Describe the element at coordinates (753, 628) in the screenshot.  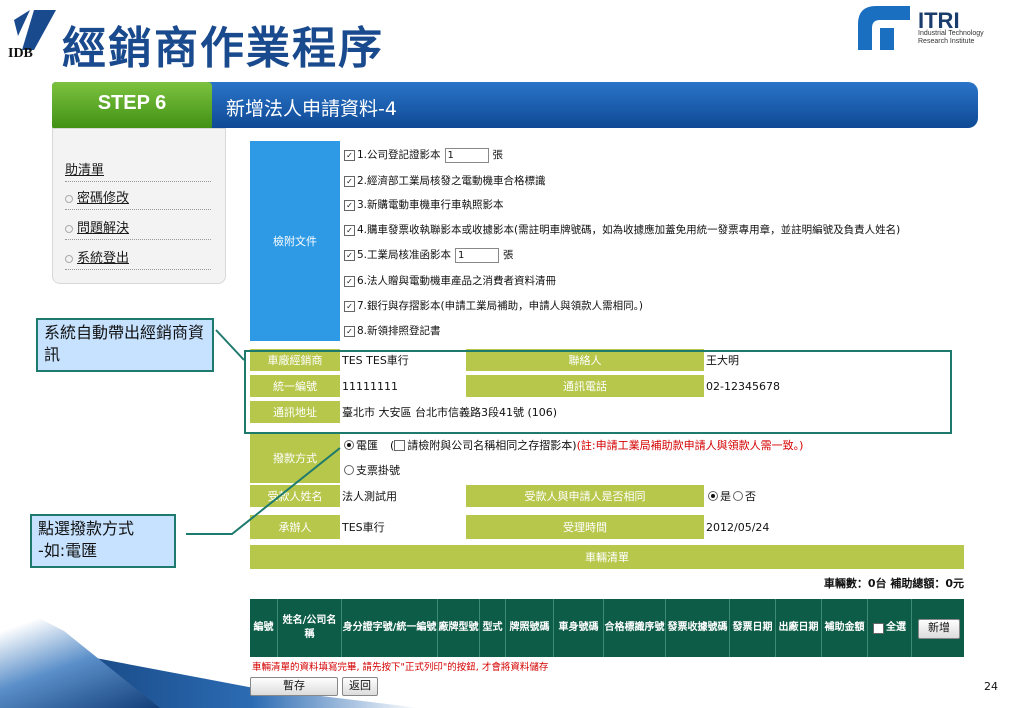
I see `col-invoice-date: 發票日期` at that location.